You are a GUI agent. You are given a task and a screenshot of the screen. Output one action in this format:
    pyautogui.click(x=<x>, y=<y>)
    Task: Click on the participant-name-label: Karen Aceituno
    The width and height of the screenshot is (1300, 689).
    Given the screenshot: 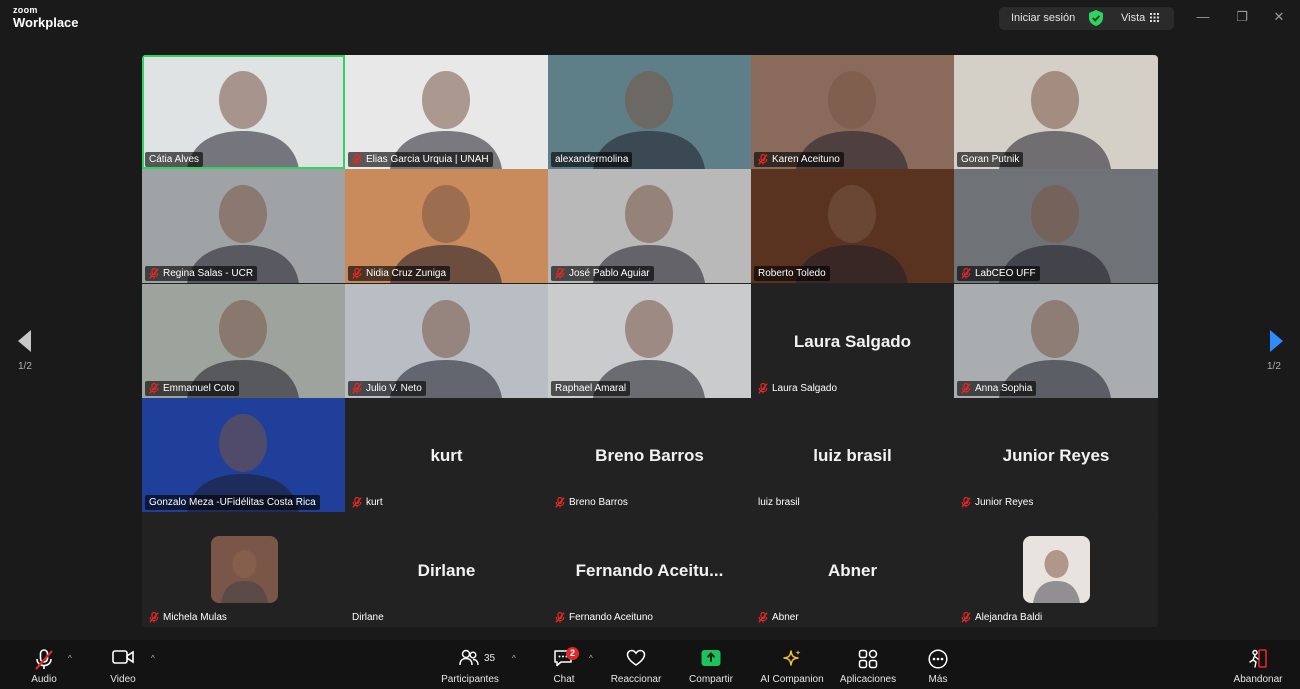 What is the action you would take?
    pyautogui.click(x=799, y=159)
    